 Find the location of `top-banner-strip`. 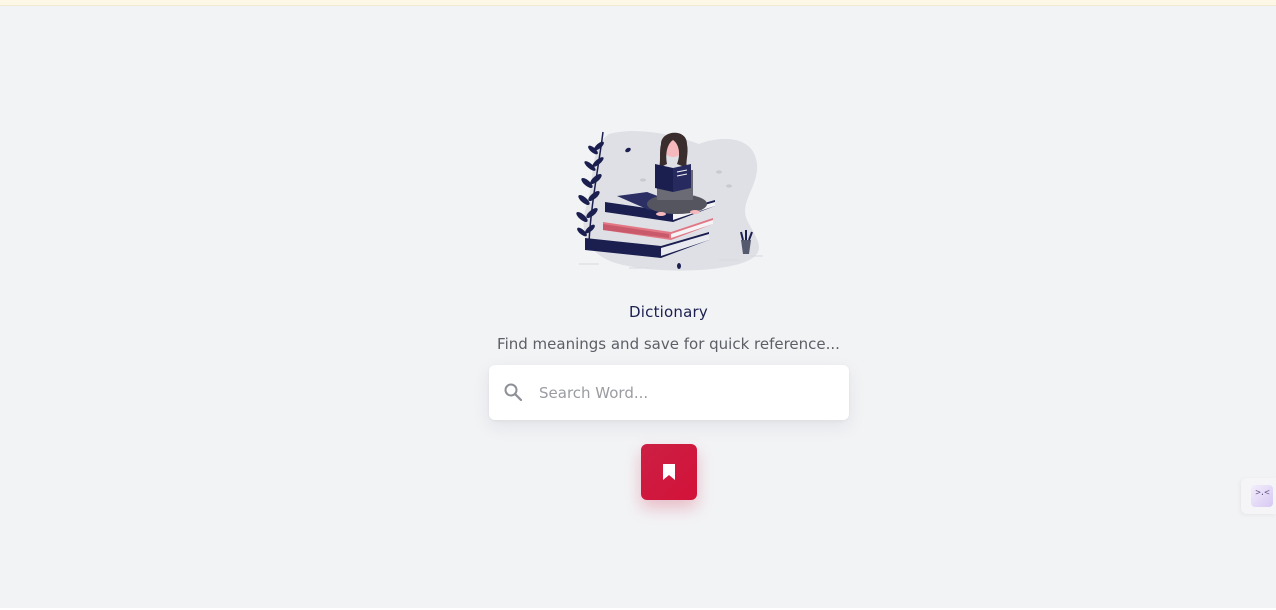

top-banner-strip is located at coordinates (638, 3).